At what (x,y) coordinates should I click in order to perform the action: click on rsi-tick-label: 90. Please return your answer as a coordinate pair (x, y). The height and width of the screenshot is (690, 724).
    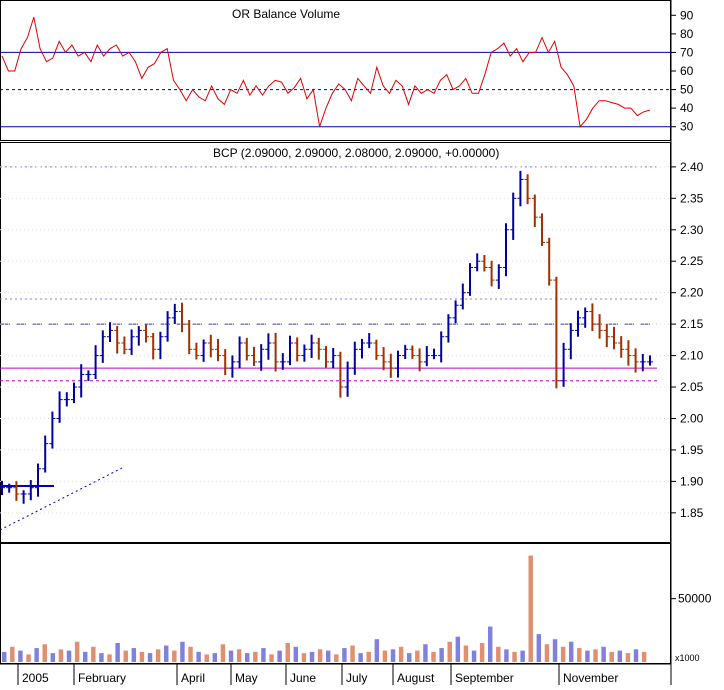
    Looking at the image, I should click on (687, 15).